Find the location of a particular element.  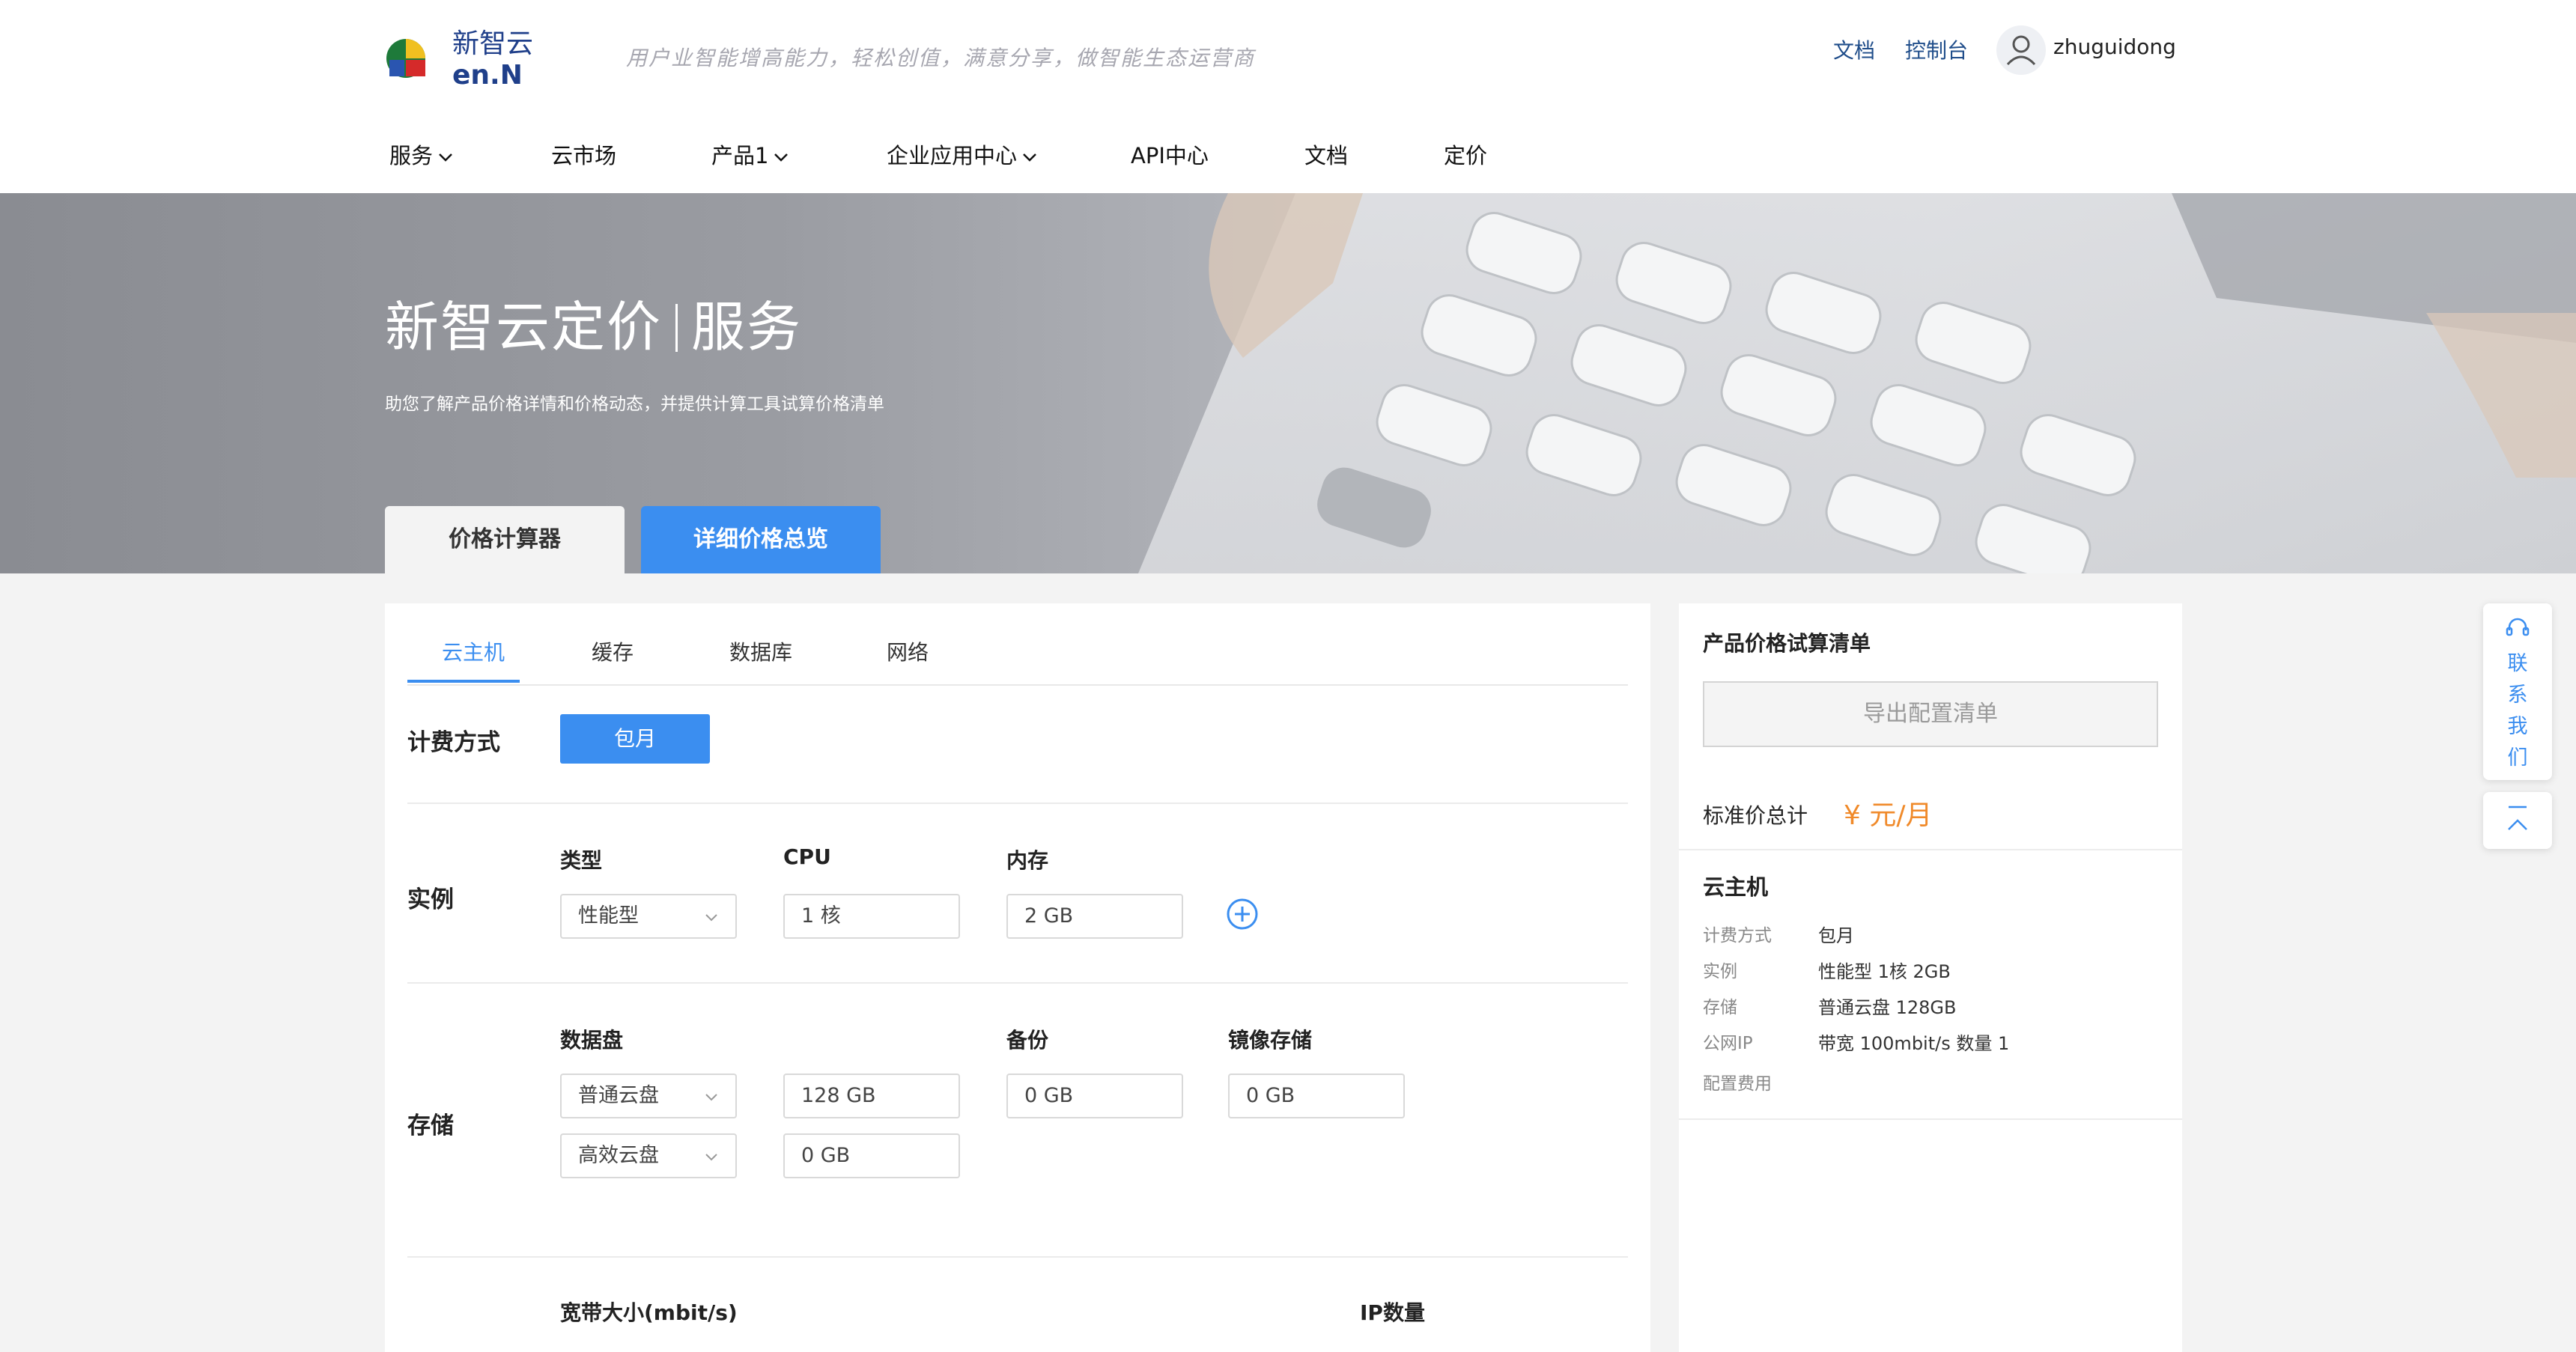

disk-size-input: 128 GB is located at coordinates (871, 1096).